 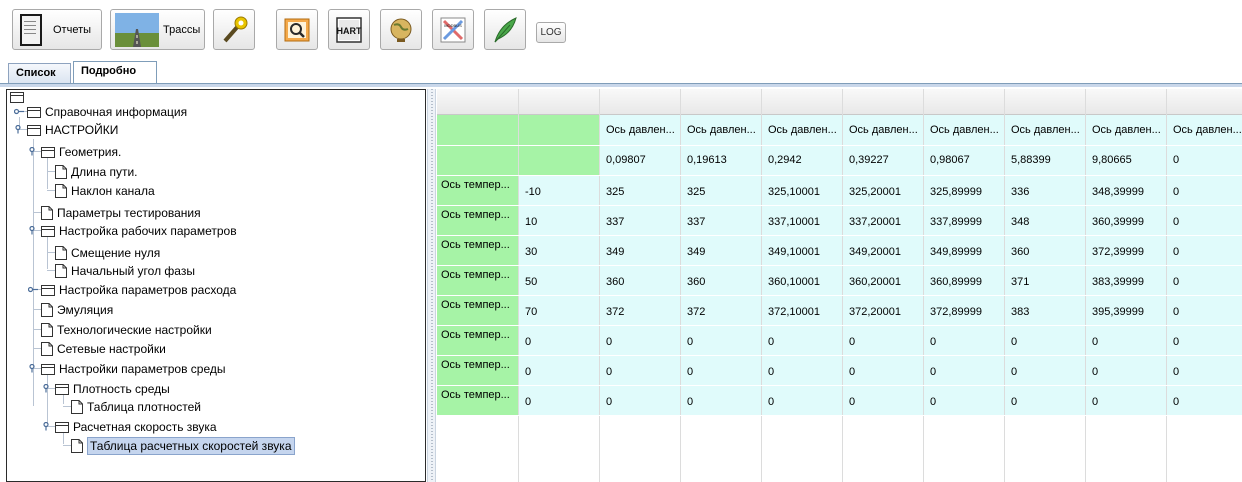 What do you see at coordinates (1125, 310) in the screenshot?
I see `table-cell: 395,39999` at bounding box center [1125, 310].